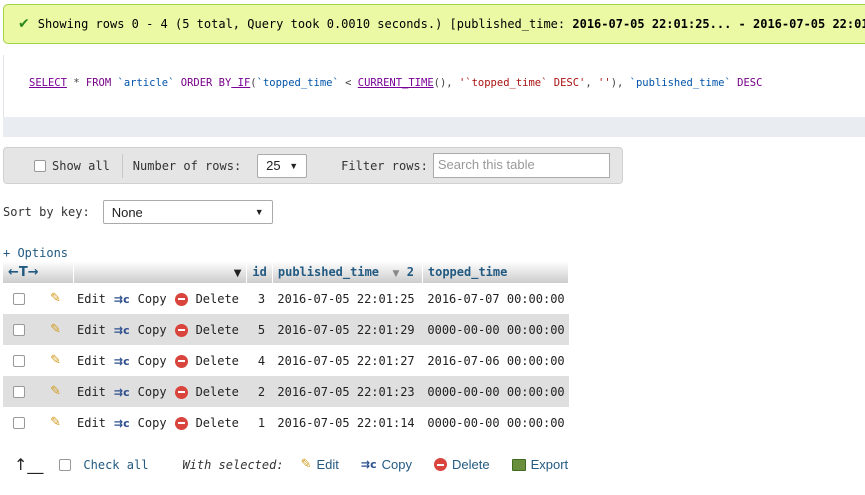 The height and width of the screenshot is (495, 865). What do you see at coordinates (259, 422) in the screenshot?
I see `cell-id: 1` at bounding box center [259, 422].